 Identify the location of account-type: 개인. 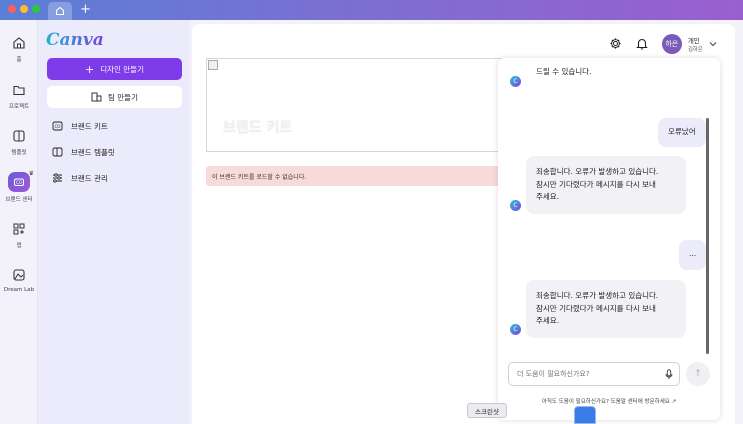
(693, 41).